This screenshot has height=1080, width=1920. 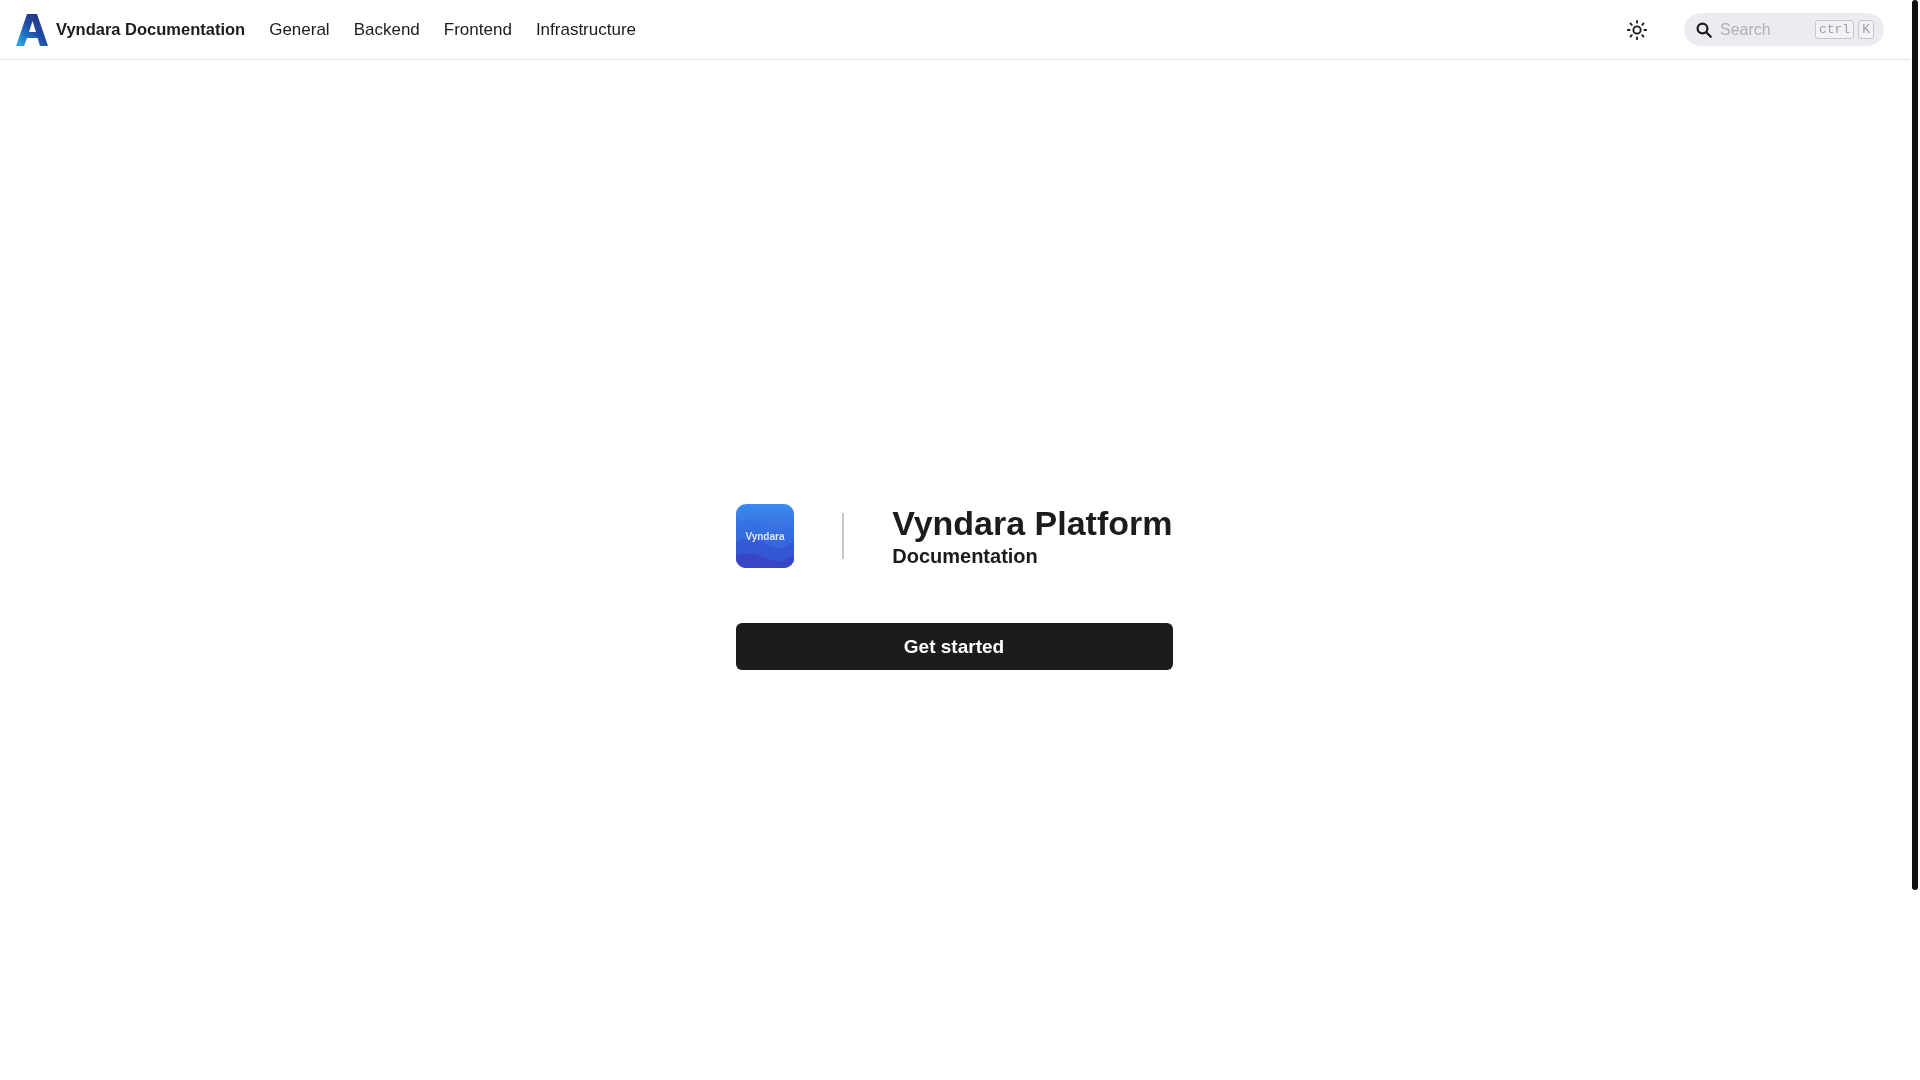 What do you see at coordinates (965, 556) in the screenshot?
I see `product-subtitle: Documentation` at bounding box center [965, 556].